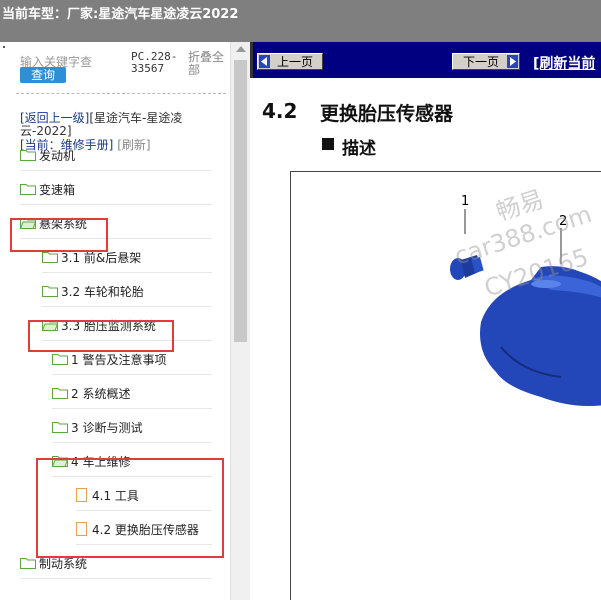 The height and width of the screenshot is (600, 601). I want to click on tree-item-label: 变速箱, so click(57, 189).